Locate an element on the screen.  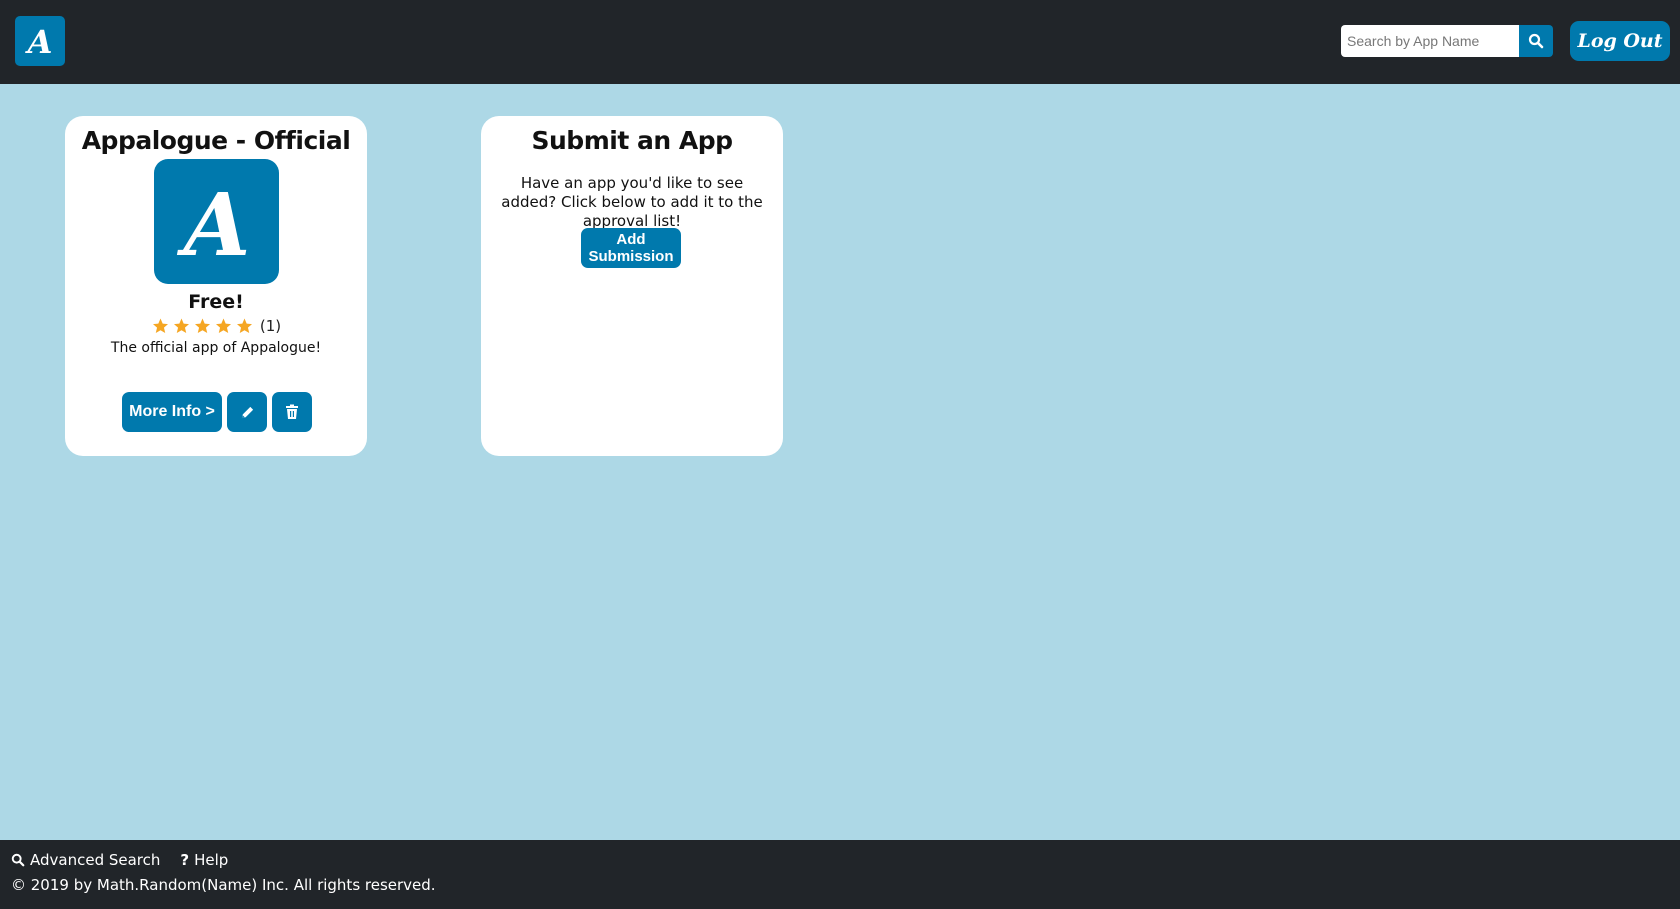
trash-icon is located at coordinates (292, 411).